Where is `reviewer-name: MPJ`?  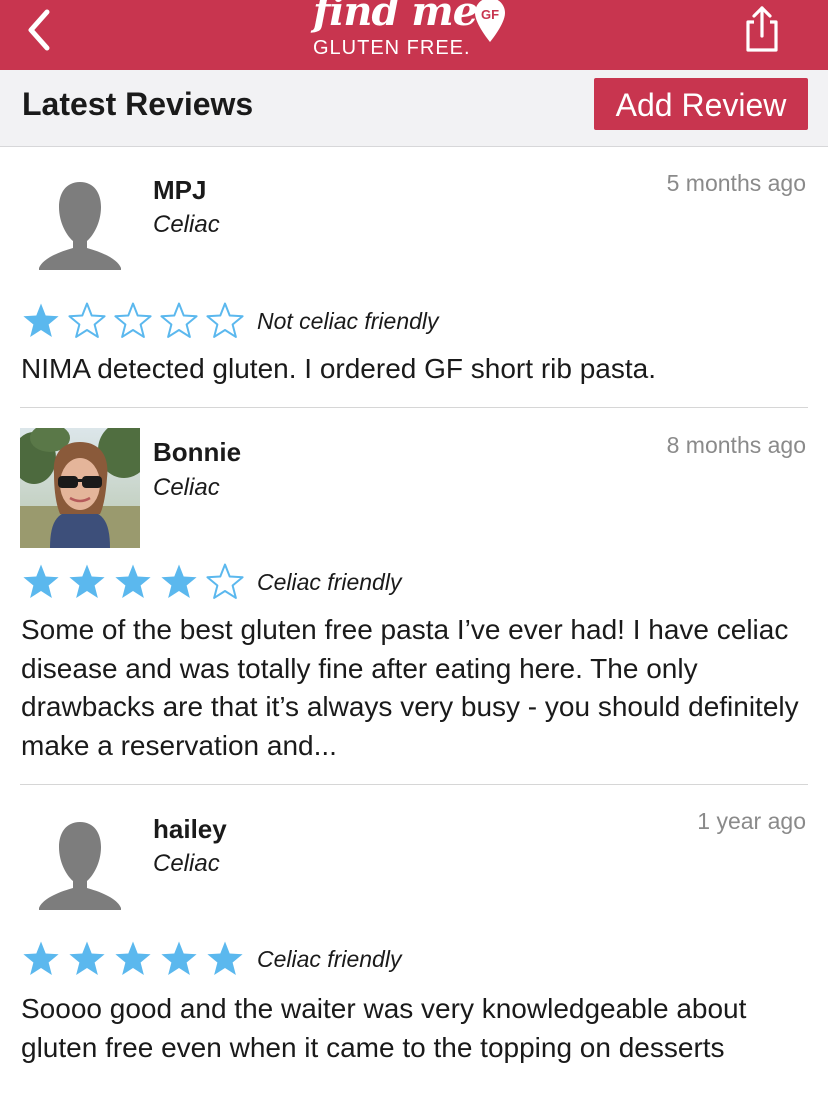
reviewer-name: MPJ is located at coordinates (180, 190).